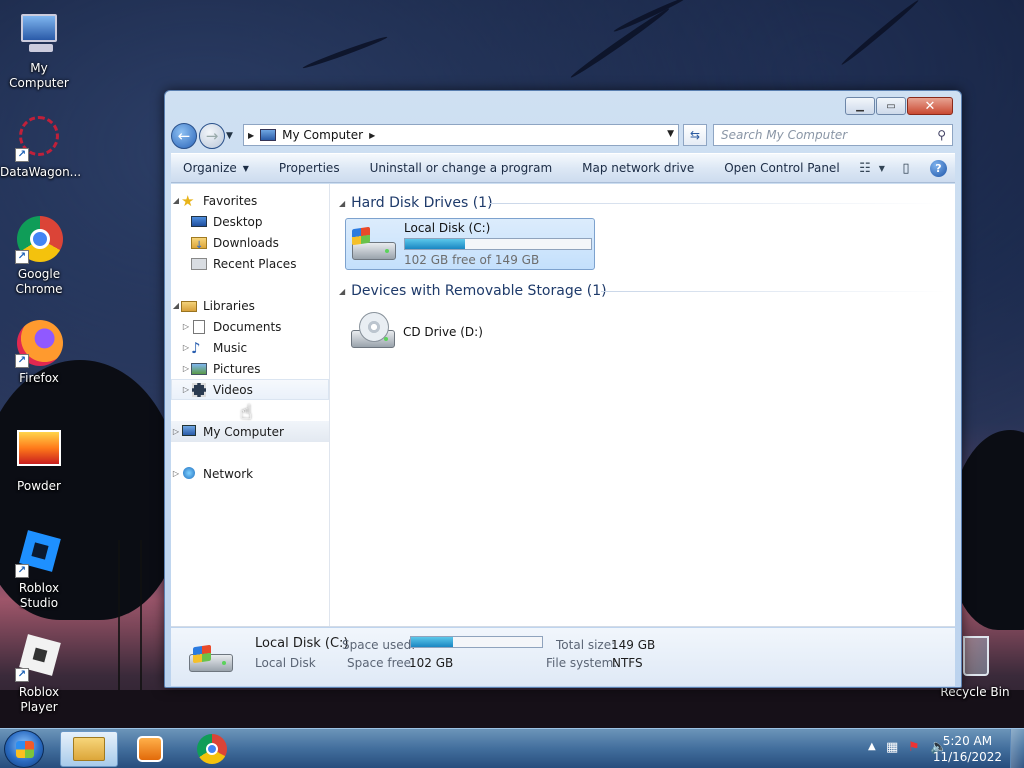 The width and height of the screenshot is (1024, 768). Describe the element at coordinates (718, 203) in the screenshot. I see `group-divider` at that location.